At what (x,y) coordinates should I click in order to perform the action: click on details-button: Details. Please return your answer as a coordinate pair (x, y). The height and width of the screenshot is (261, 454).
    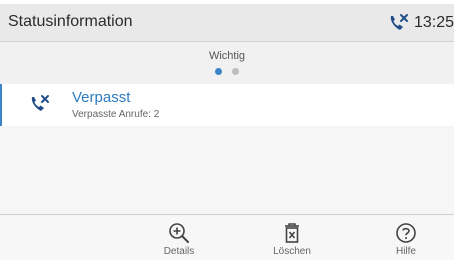
    Looking at the image, I should click on (179, 238).